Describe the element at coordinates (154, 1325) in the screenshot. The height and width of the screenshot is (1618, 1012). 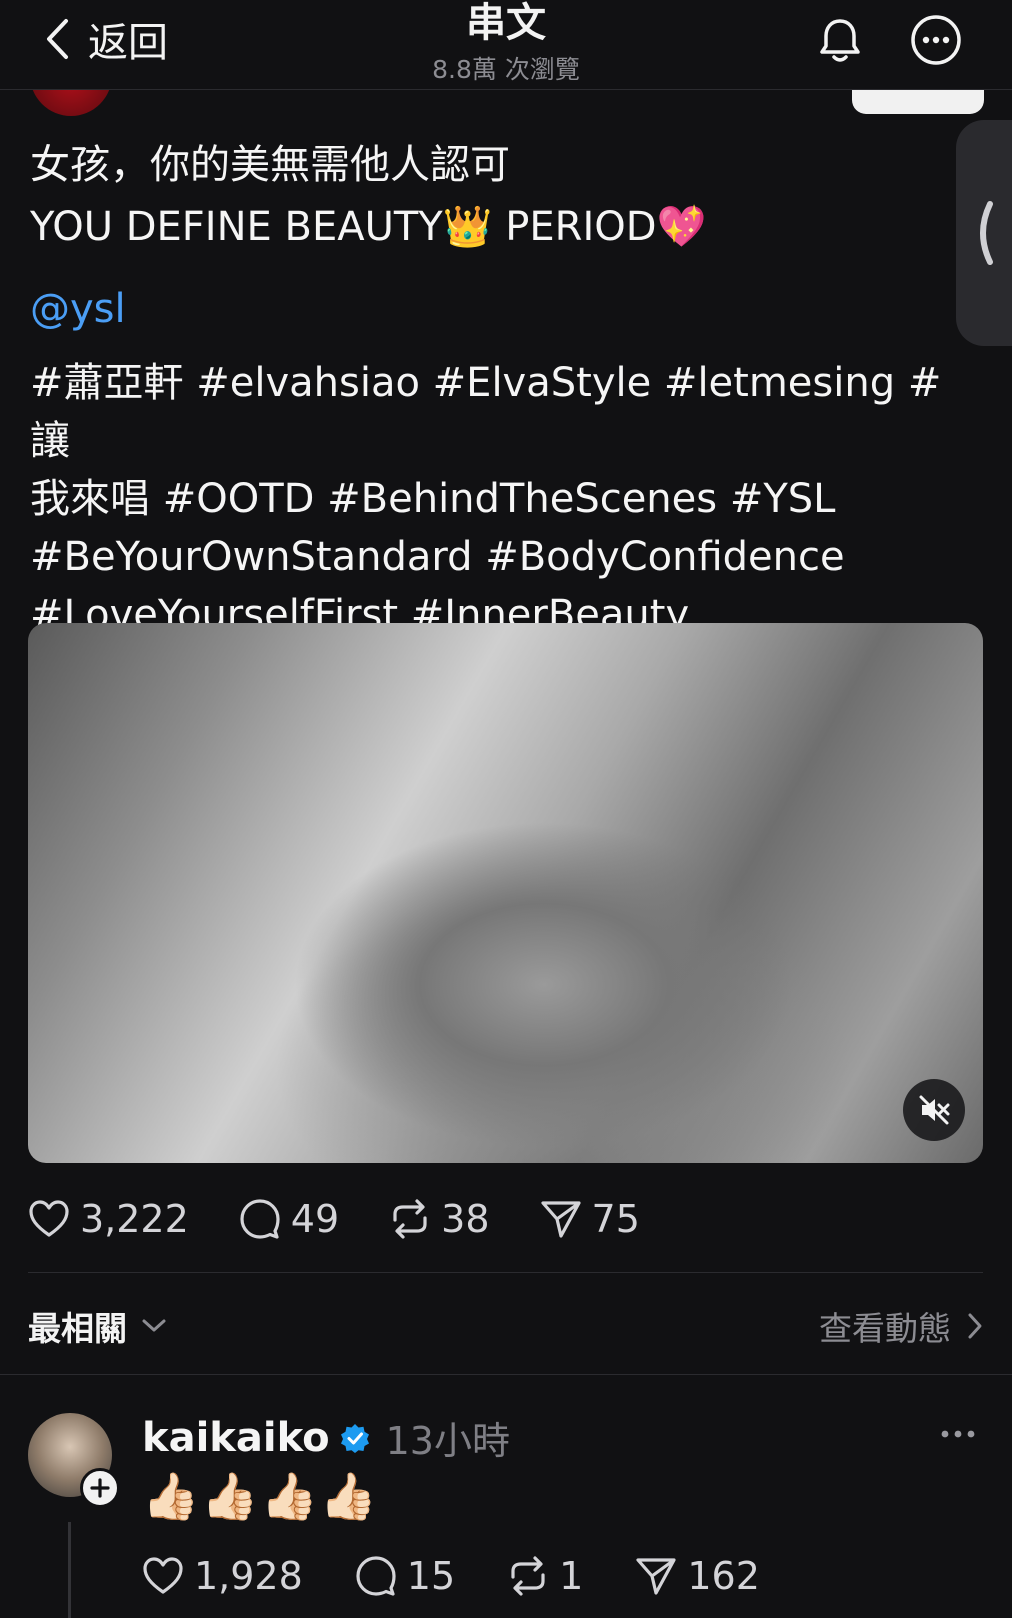
I see `chevron-down-icon` at that location.